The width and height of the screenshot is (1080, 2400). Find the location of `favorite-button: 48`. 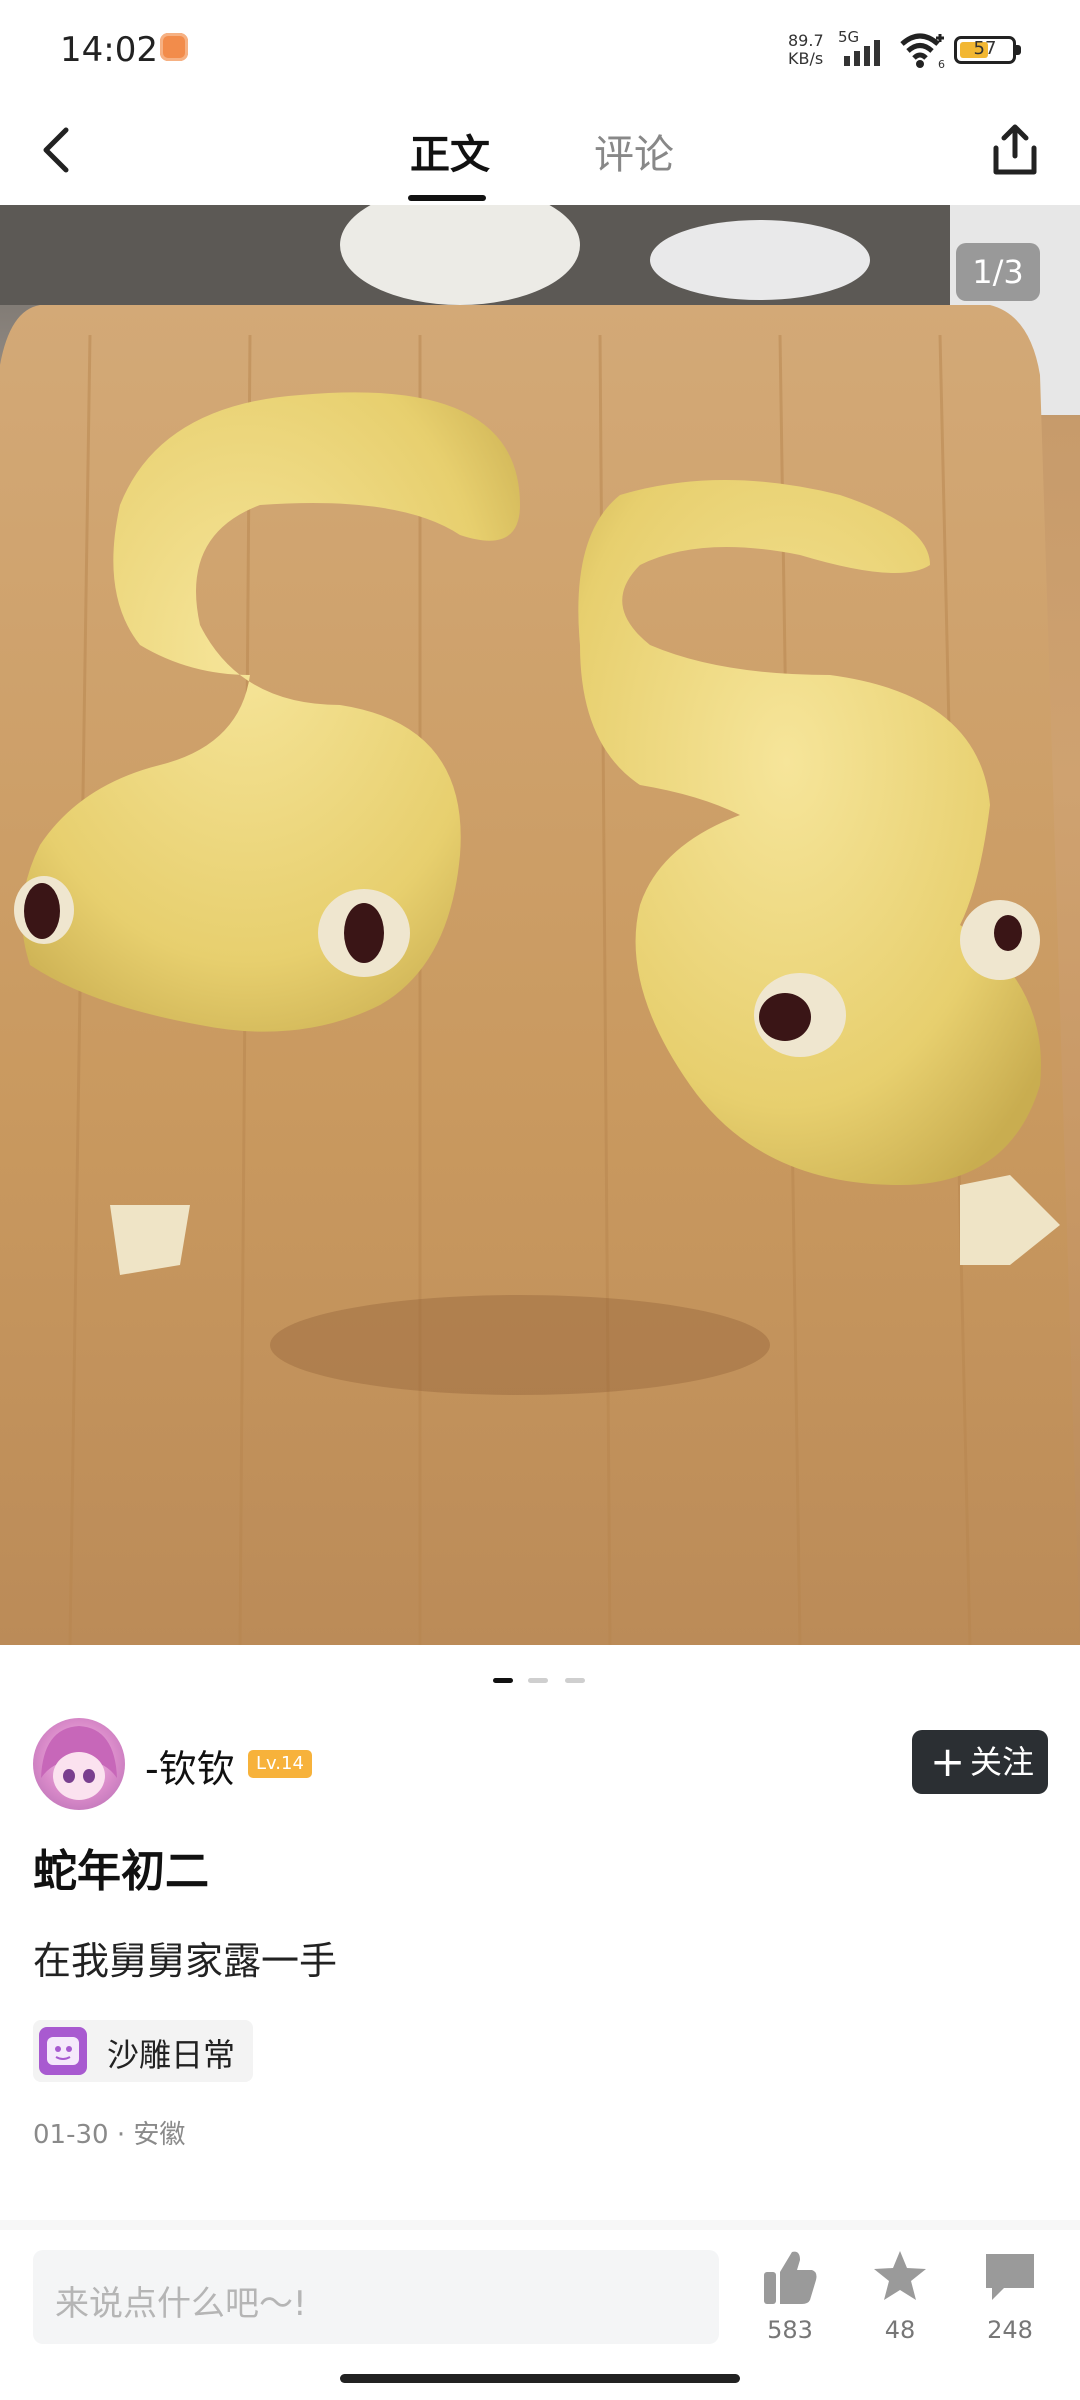

favorite-button: 48 is located at coordinates (900, 2303).